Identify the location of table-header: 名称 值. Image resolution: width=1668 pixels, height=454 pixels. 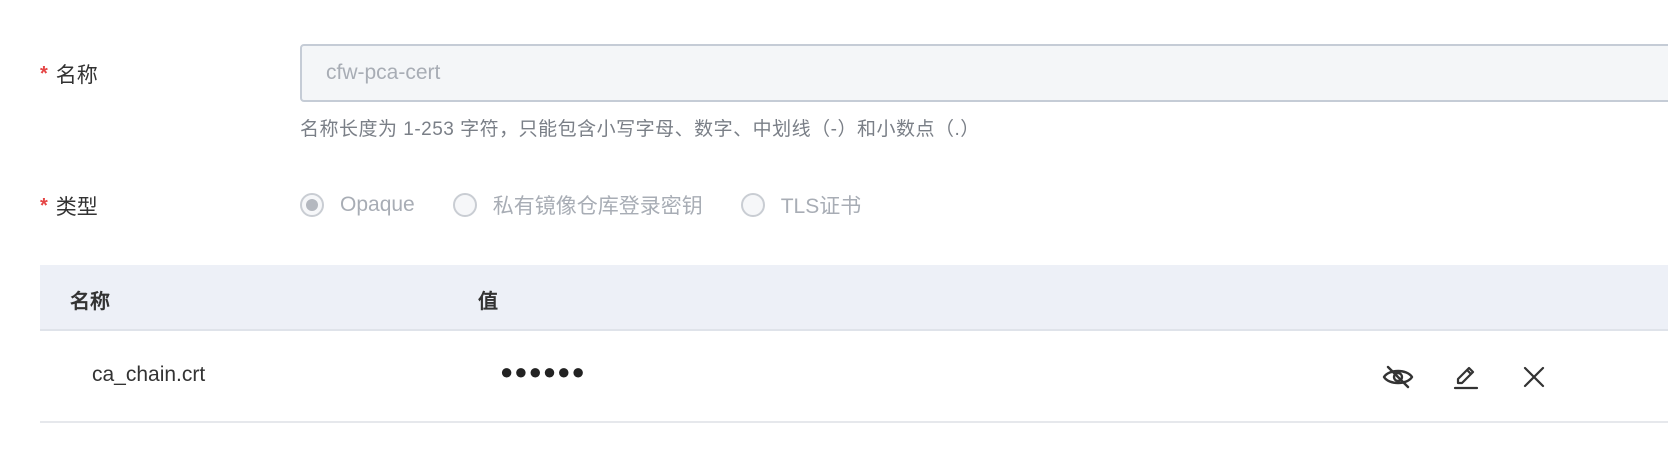
(854, 298).